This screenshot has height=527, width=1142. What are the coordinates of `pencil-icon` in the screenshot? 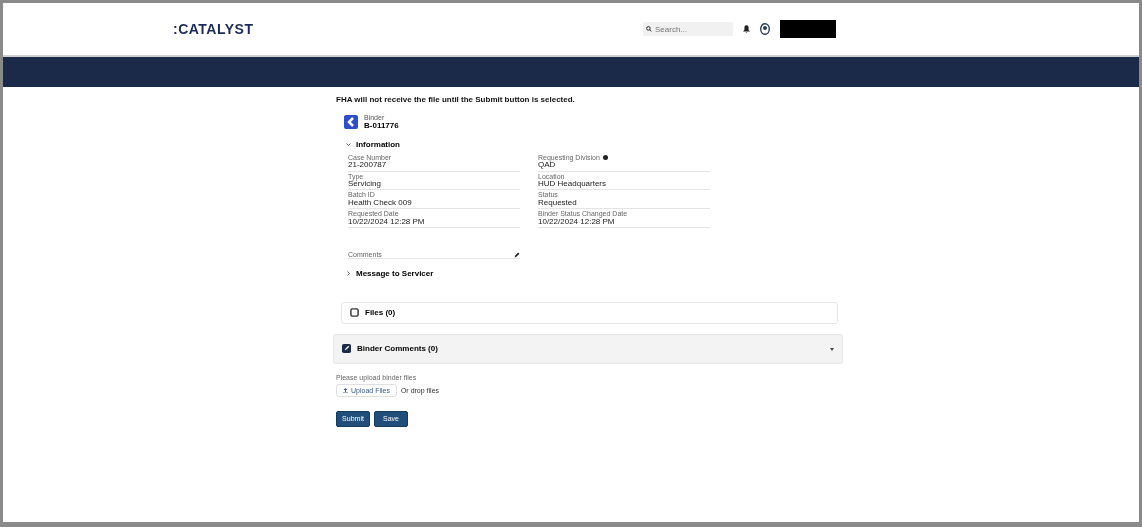 It's located at (517, 254).